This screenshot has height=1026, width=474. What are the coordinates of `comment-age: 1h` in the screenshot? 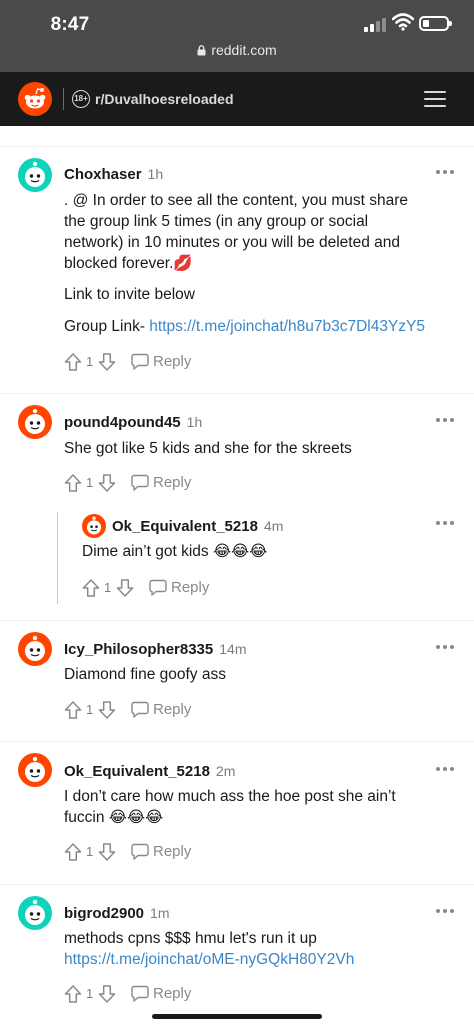 It's located at (194, 422).